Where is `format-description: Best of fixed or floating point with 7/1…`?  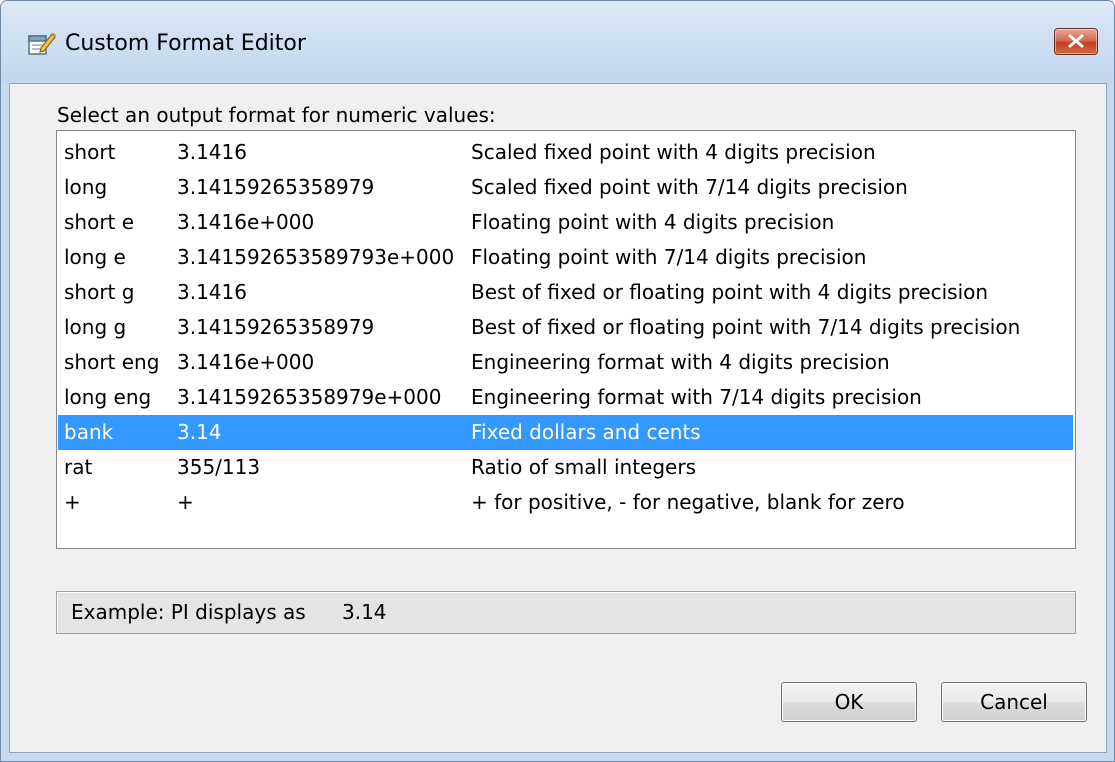 format-description: Best of fixed or floating point with 7/1… is located at coordinates (746, 327).